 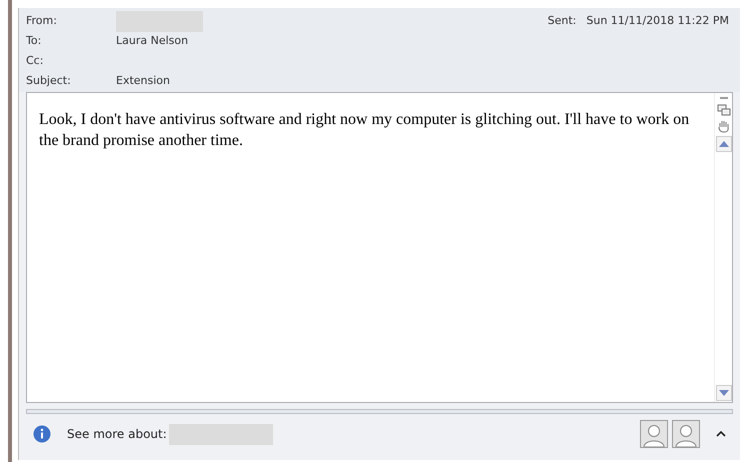 I want to click on scroll-up-button, so click(x=724, y=144).